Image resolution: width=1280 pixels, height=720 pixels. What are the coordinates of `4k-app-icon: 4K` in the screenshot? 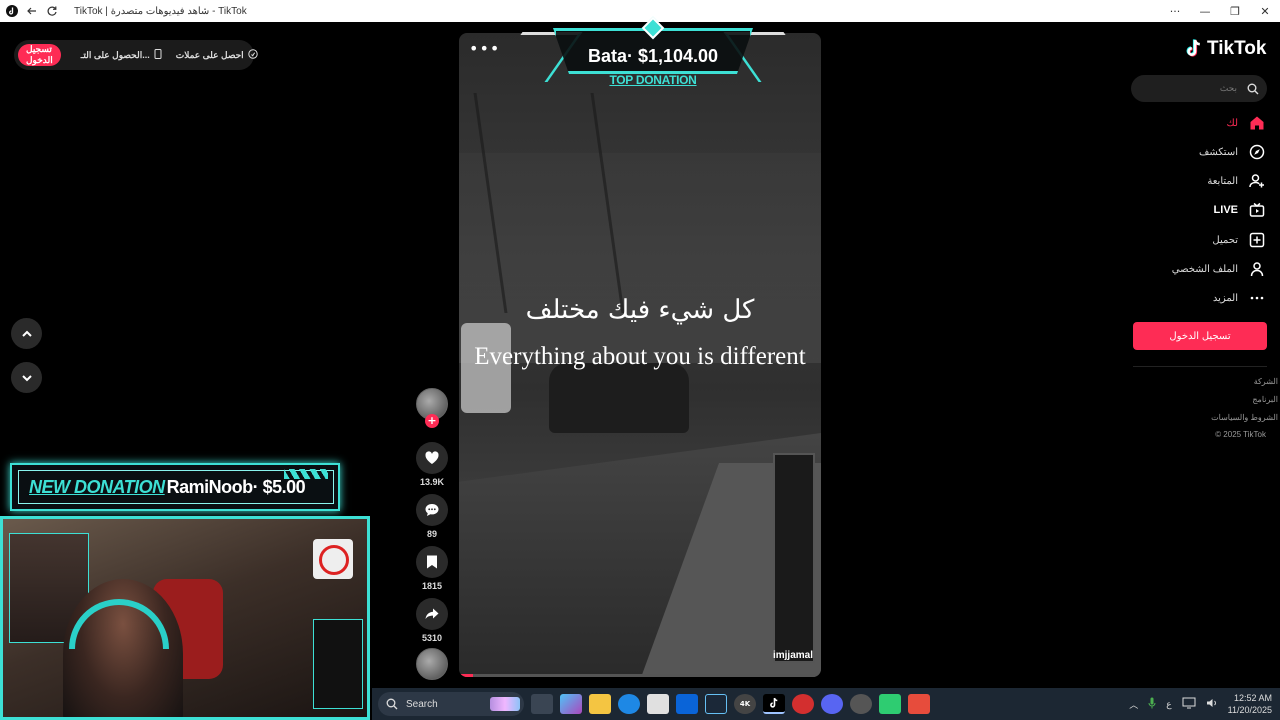 It's located at (745, 704).